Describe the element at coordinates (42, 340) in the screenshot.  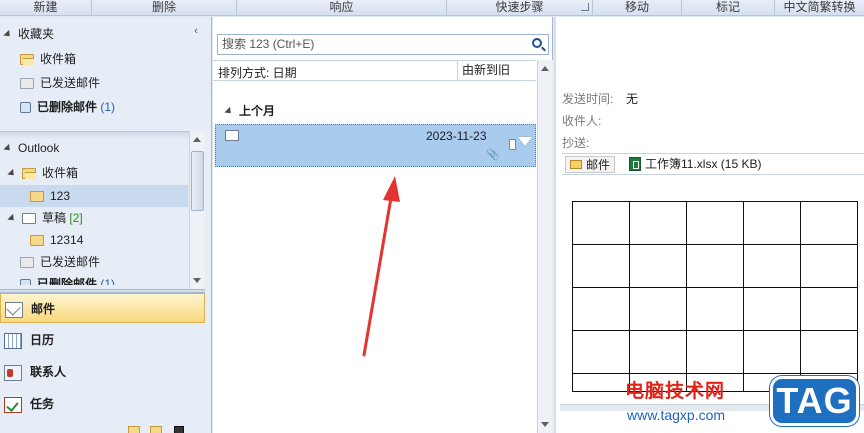
I see `nav-calendar-label: 日历` at that location.